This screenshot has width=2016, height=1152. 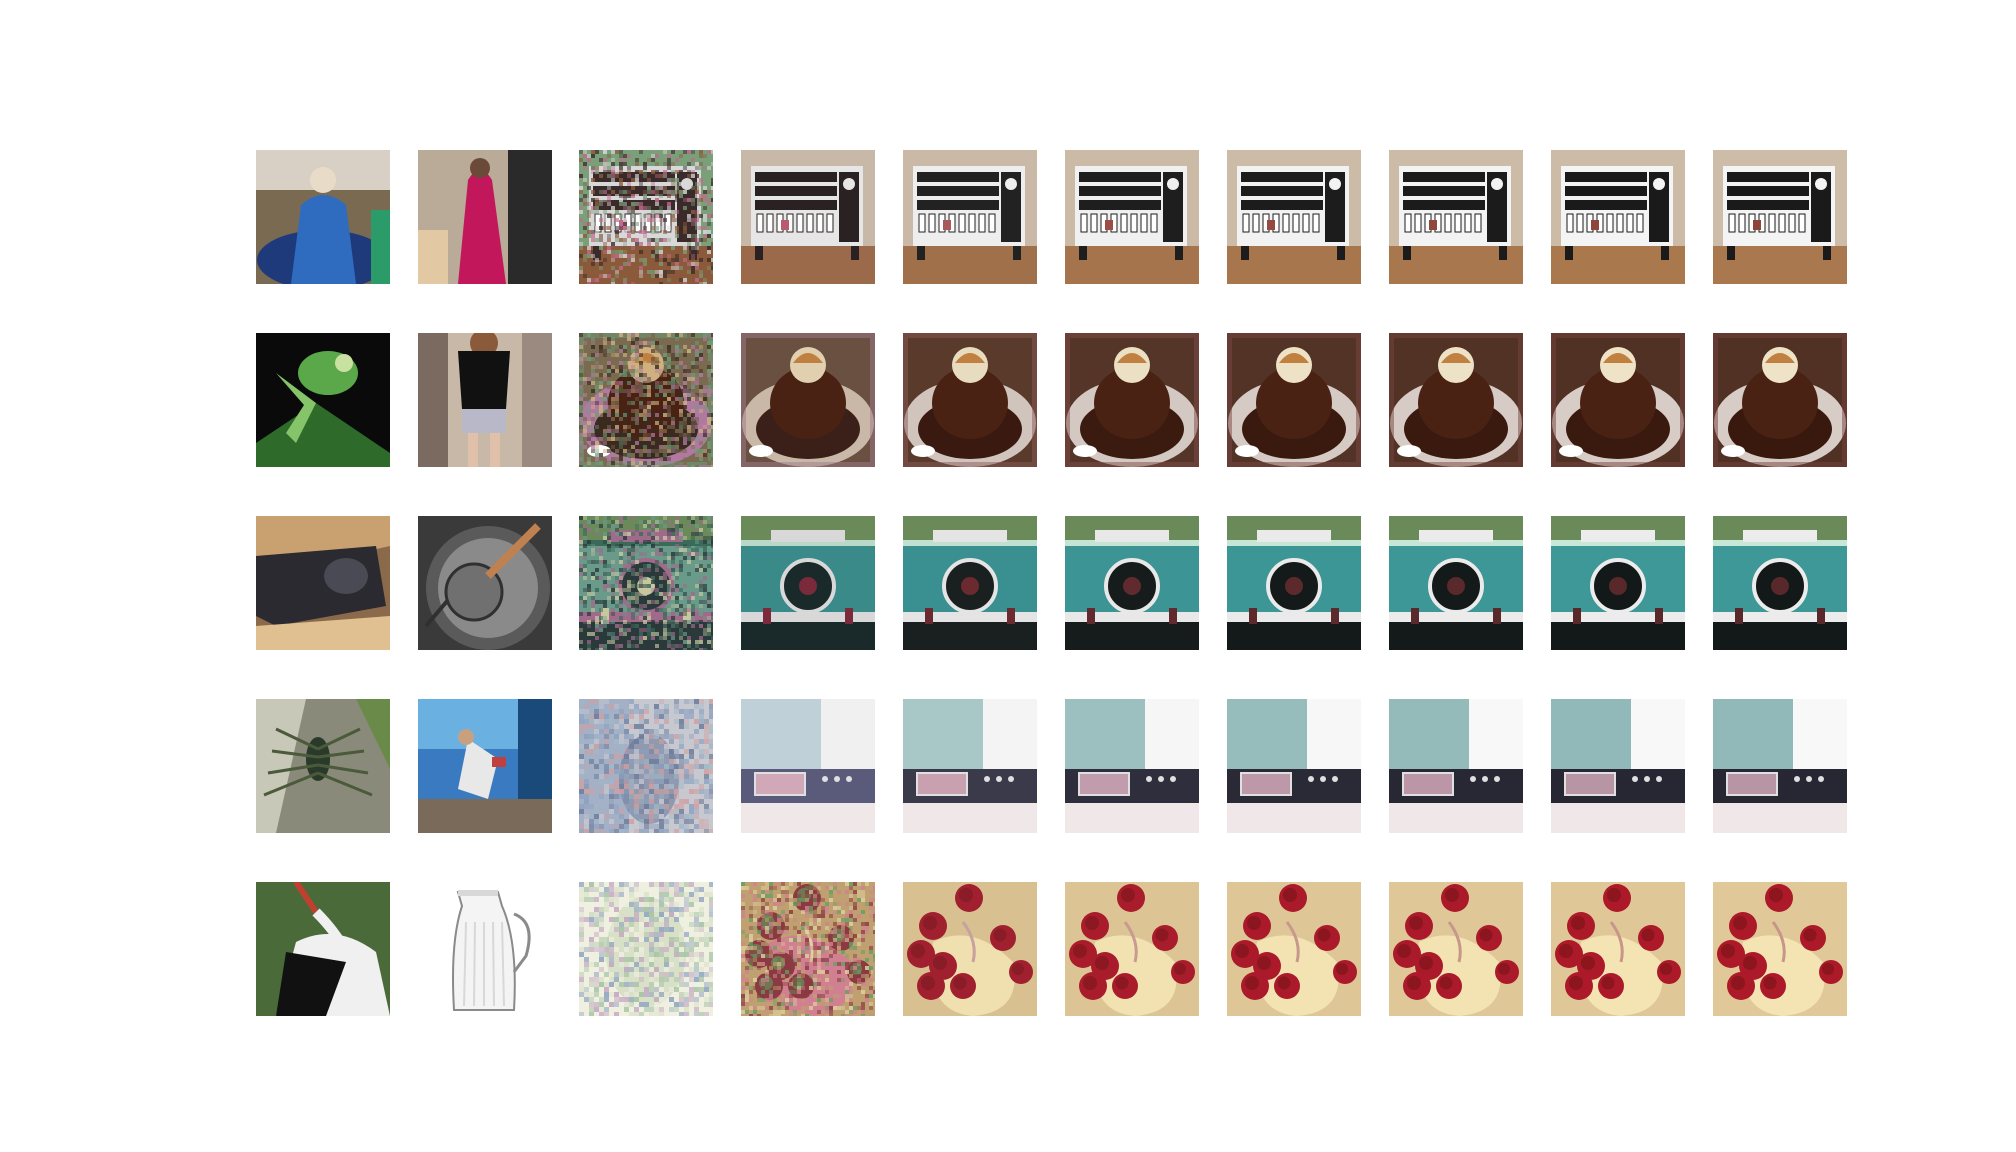 I want to click on image-tile-r1-c5, so click(x=970, y=217).